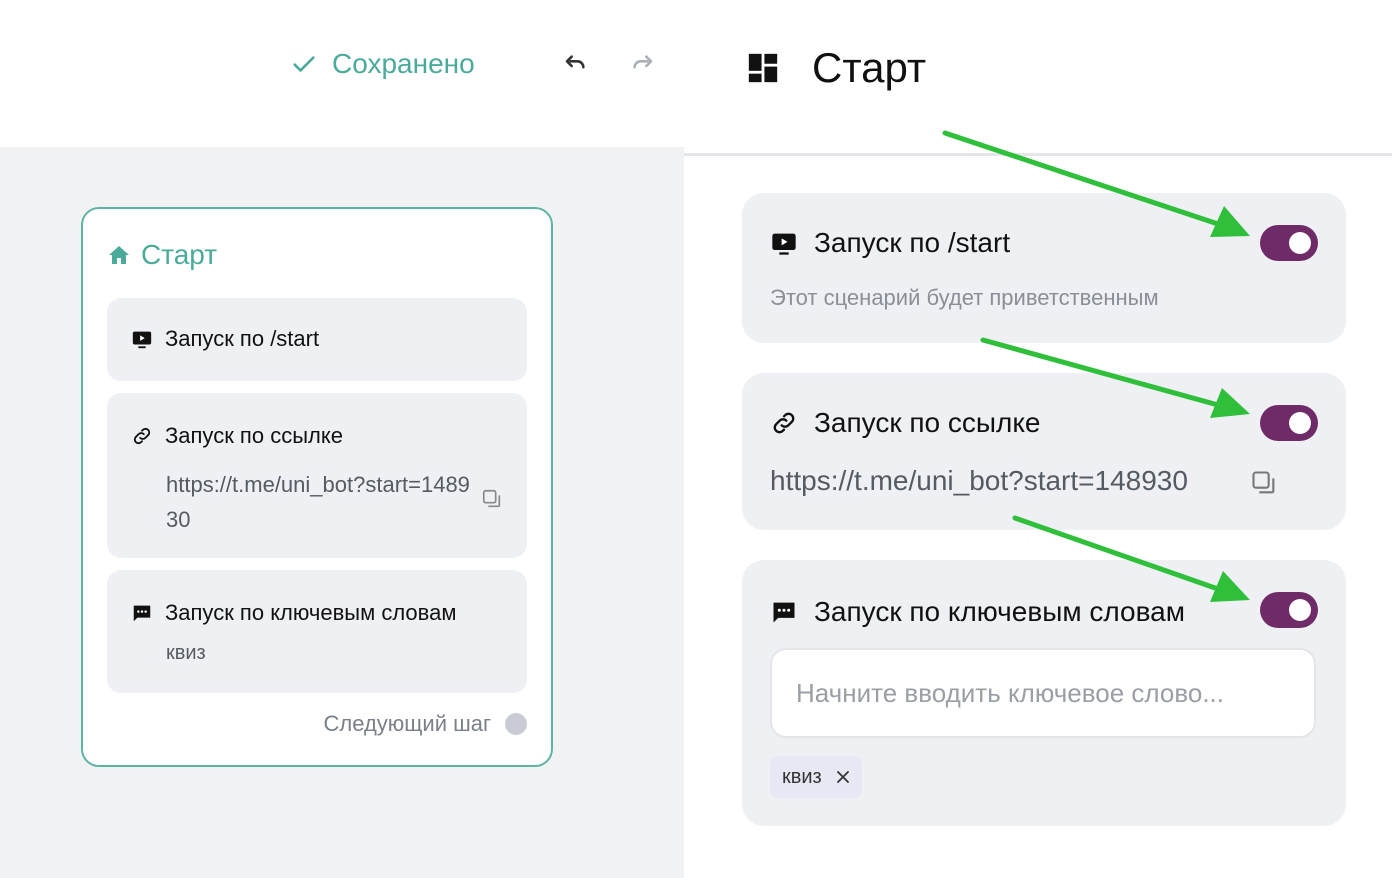 Image resolution: width=1392 pixels, height=878 pixels. I want to click on node-trigger-start-label: Запуск по /start, so click(242, 338).